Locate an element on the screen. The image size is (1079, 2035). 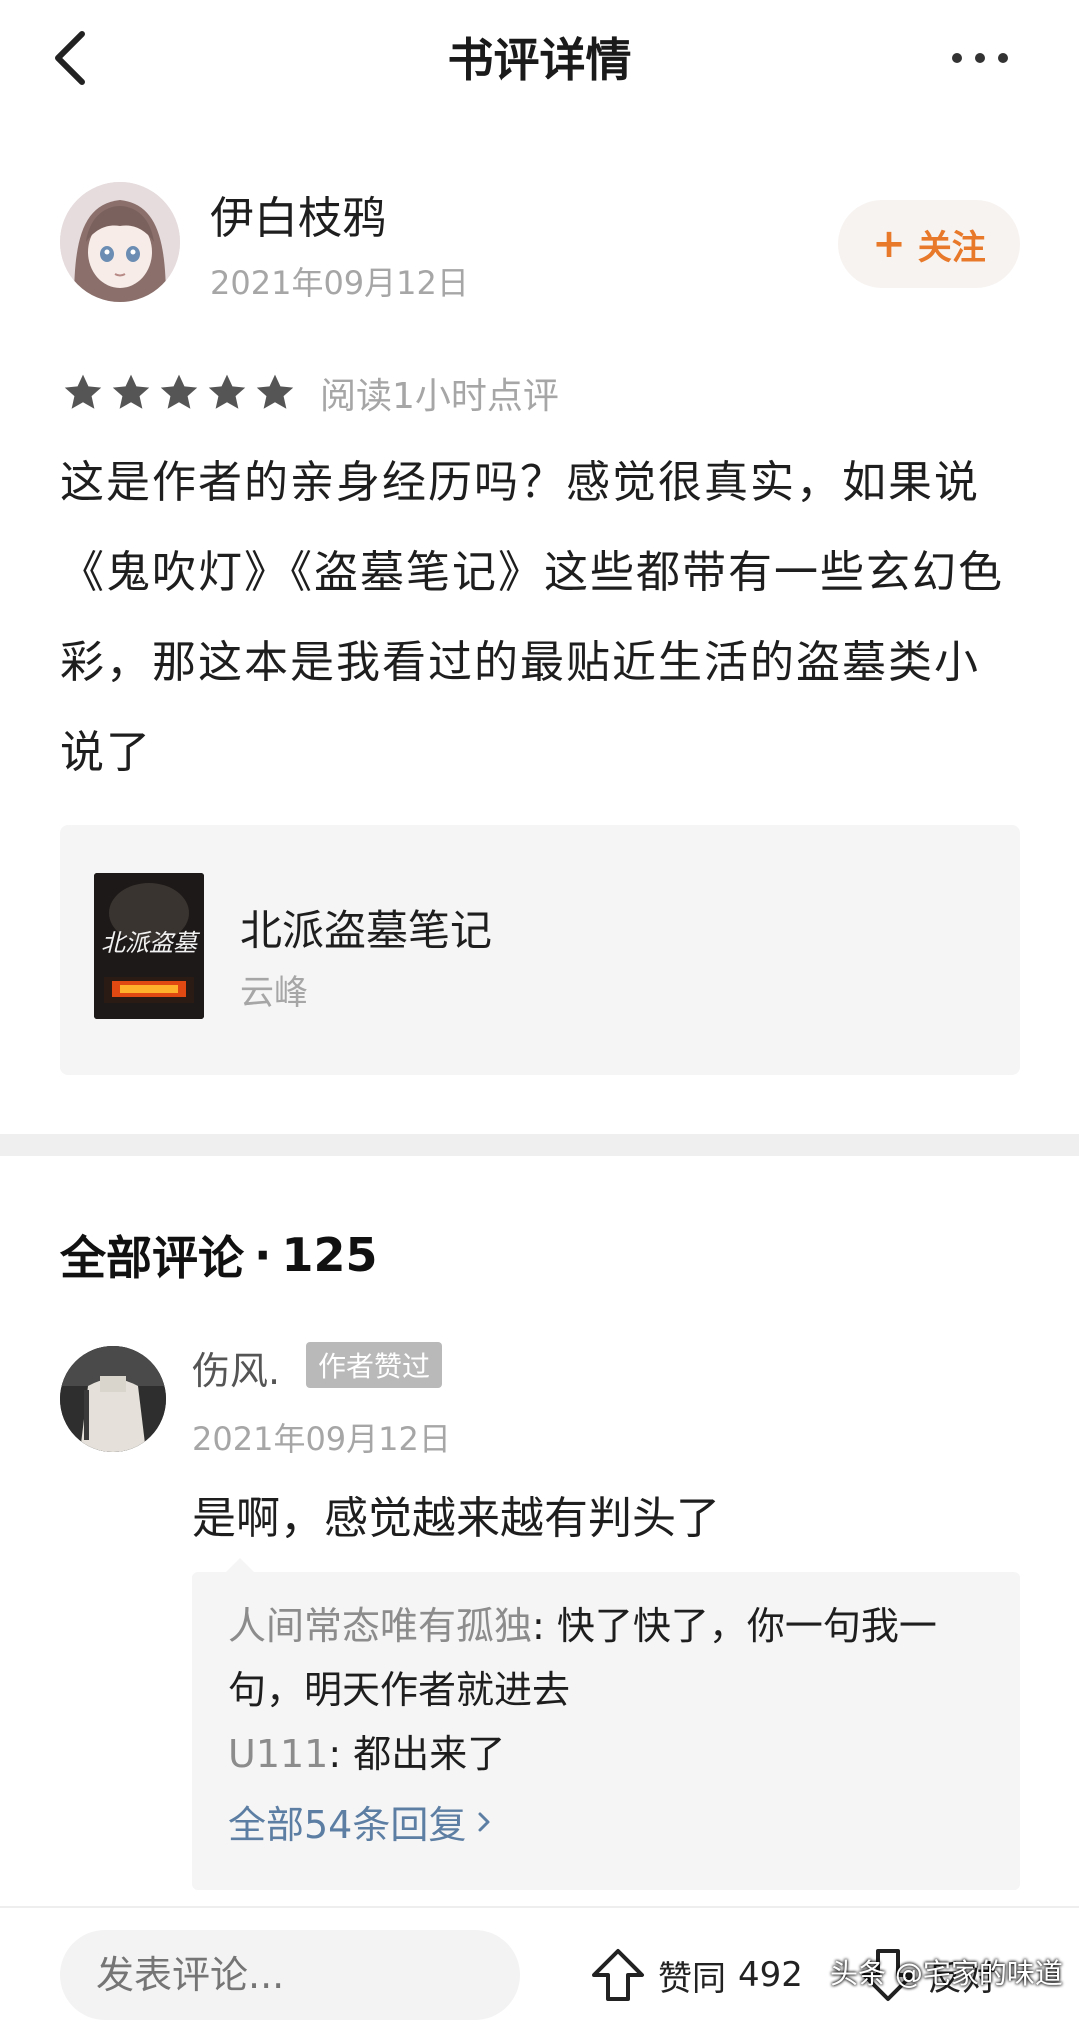
section-divider is located at coordinates (539, 1145).